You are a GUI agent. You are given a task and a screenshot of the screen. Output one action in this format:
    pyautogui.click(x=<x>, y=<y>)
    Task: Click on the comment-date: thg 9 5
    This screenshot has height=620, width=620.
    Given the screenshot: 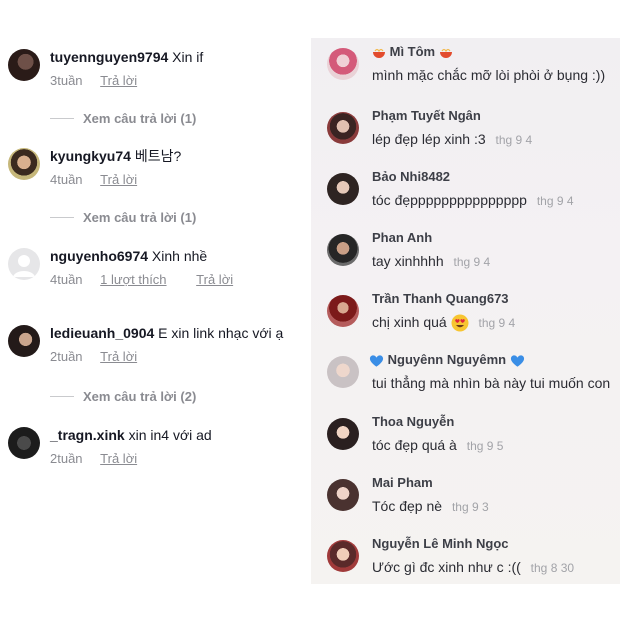 What is the action you would take?
    pyautogui.click(x=485, y=446)
    